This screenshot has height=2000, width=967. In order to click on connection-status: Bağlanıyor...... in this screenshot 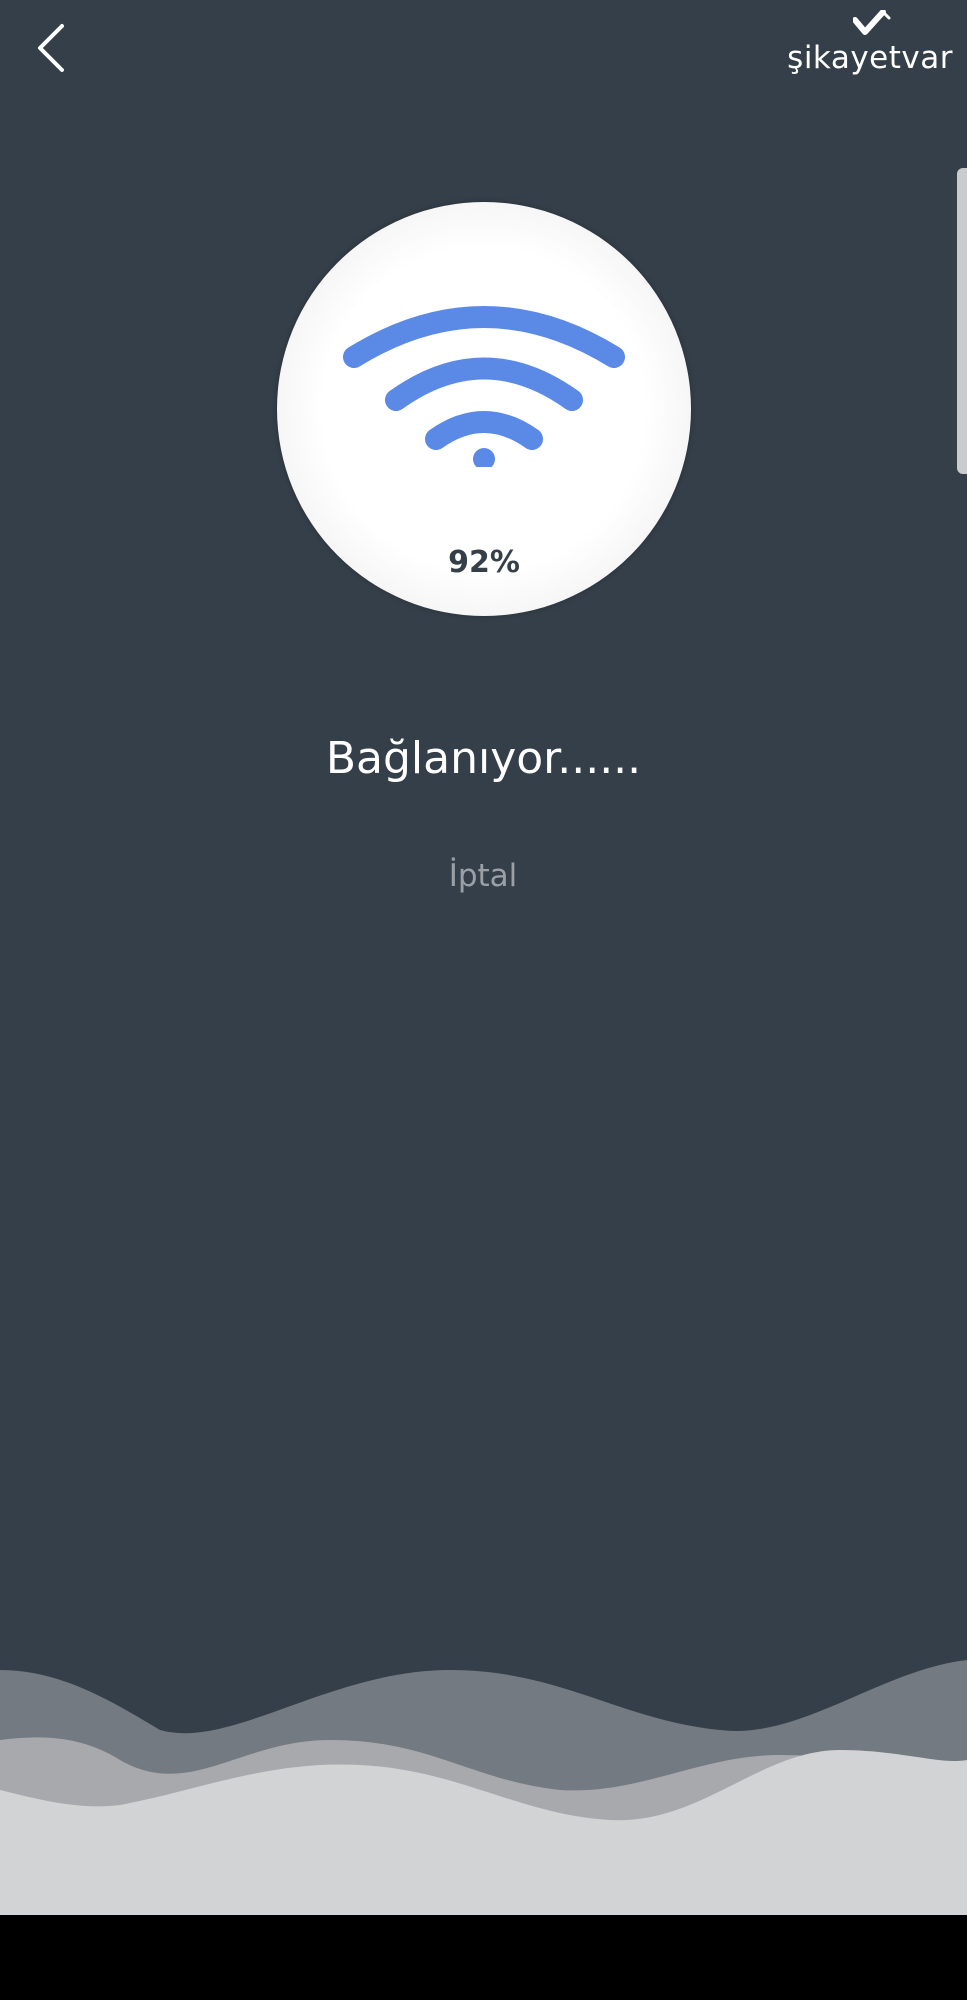, I will do `click(483, 758)`.